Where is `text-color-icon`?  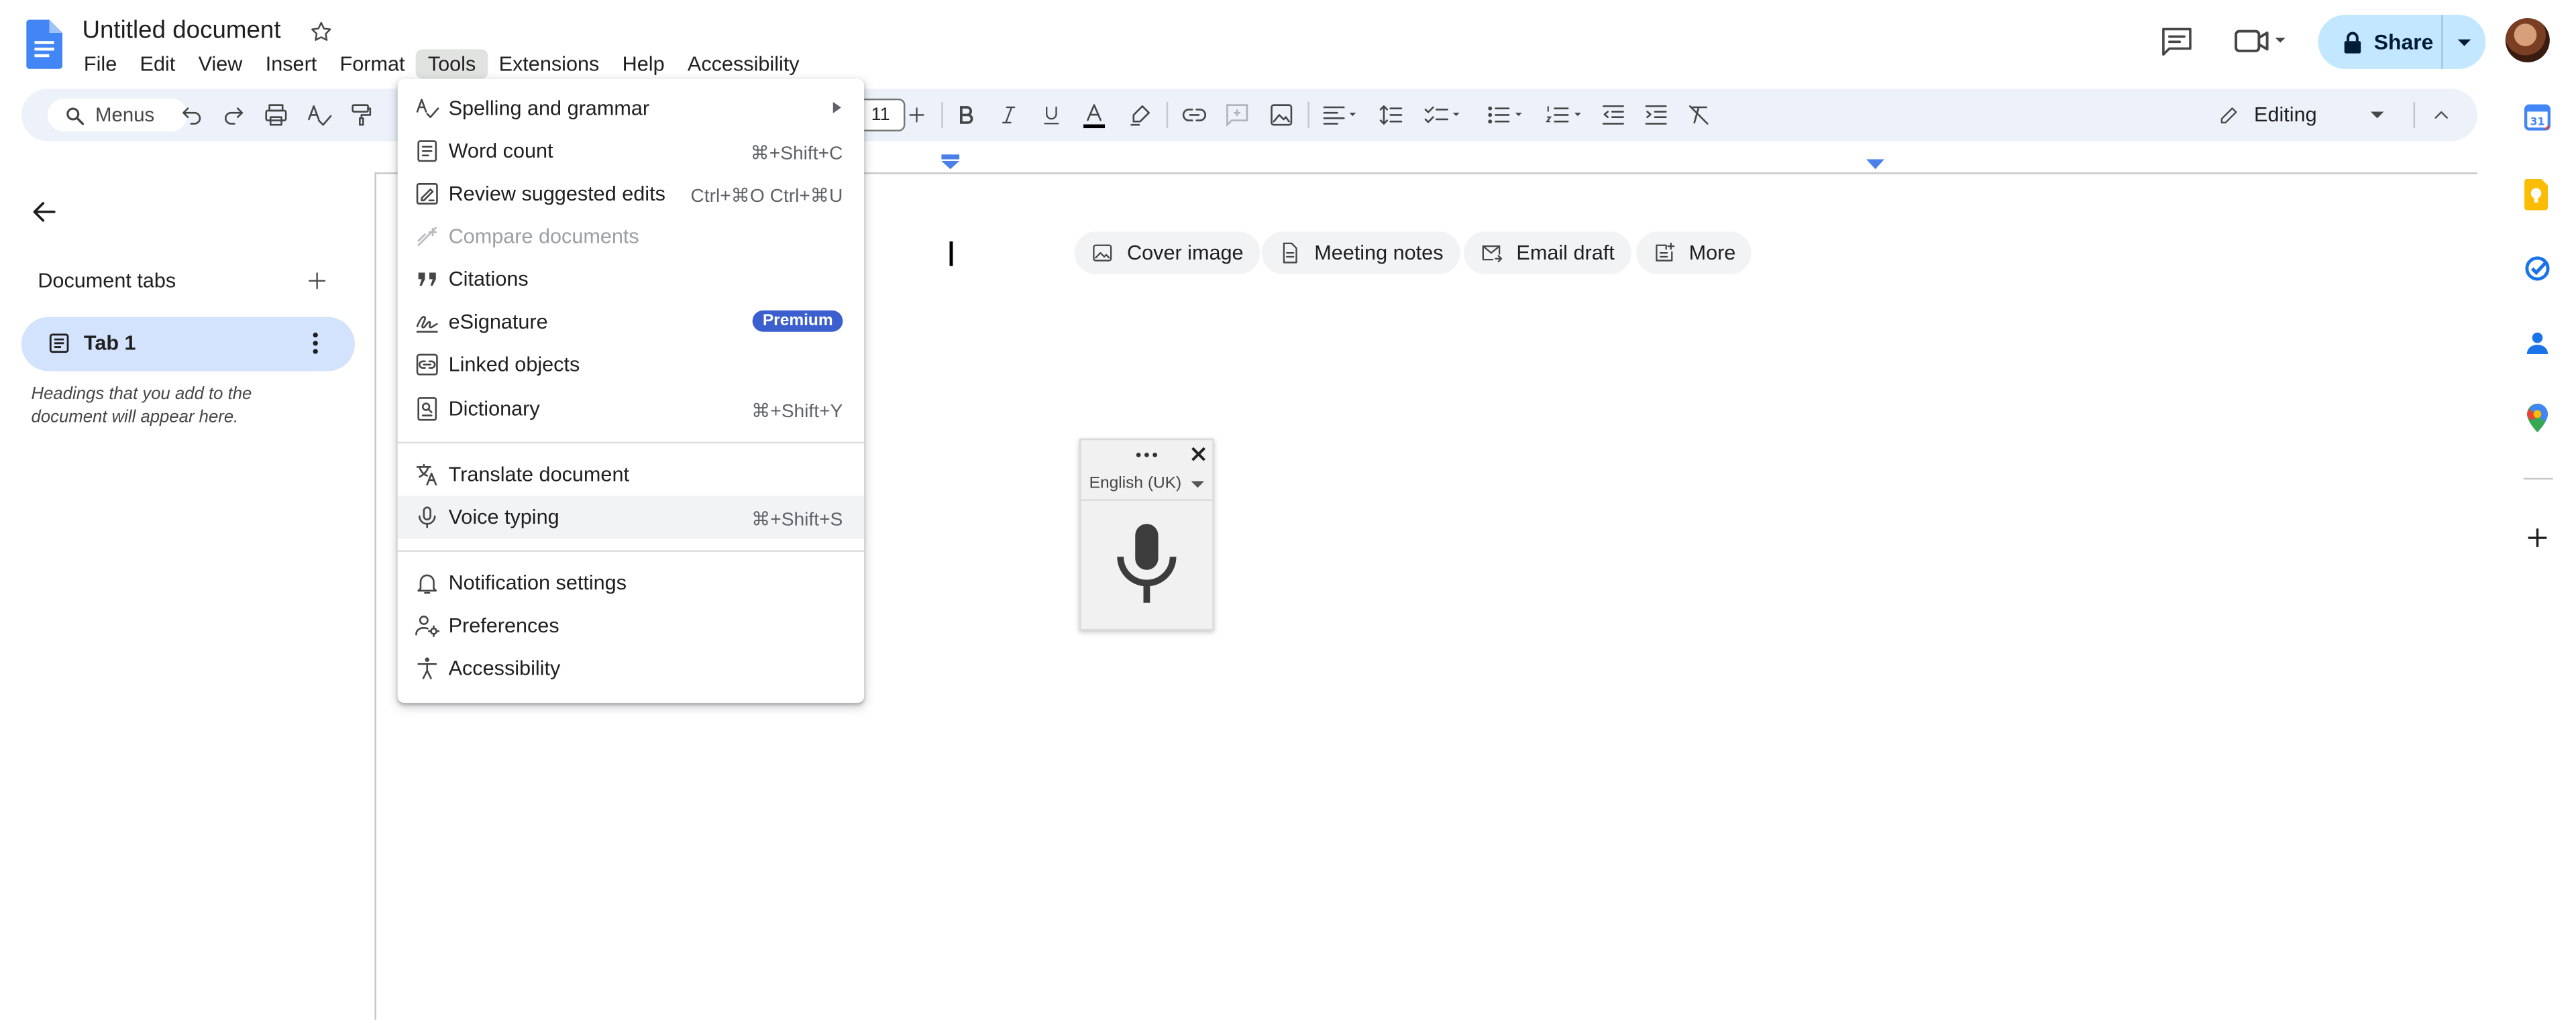
text-color-icon is located at coordinates (1094, 116).